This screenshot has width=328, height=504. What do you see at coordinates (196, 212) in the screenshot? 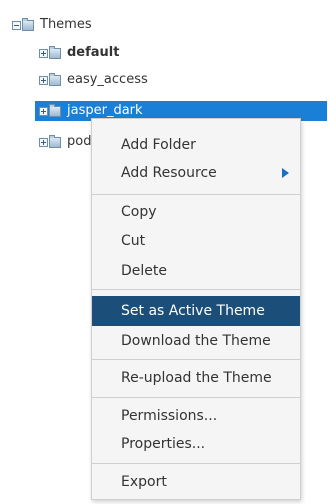
I see `menu-item-copy: Copy` at bounding box center [196, 212].